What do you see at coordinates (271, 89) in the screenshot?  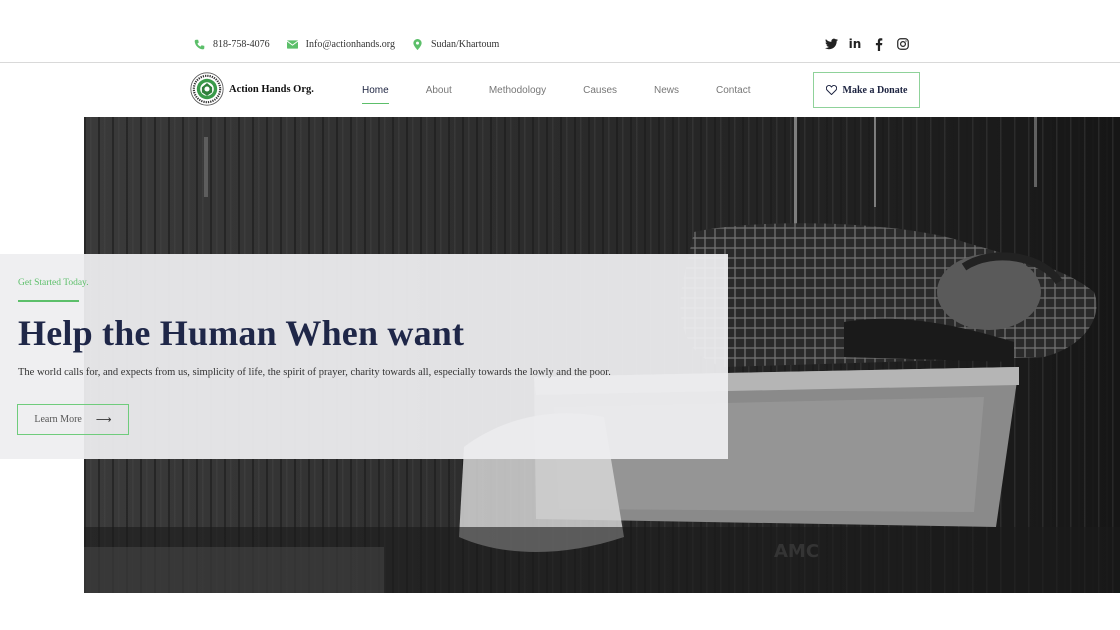 I see `brand-name: Action Hands Org.` at bounding box center [271, 89].